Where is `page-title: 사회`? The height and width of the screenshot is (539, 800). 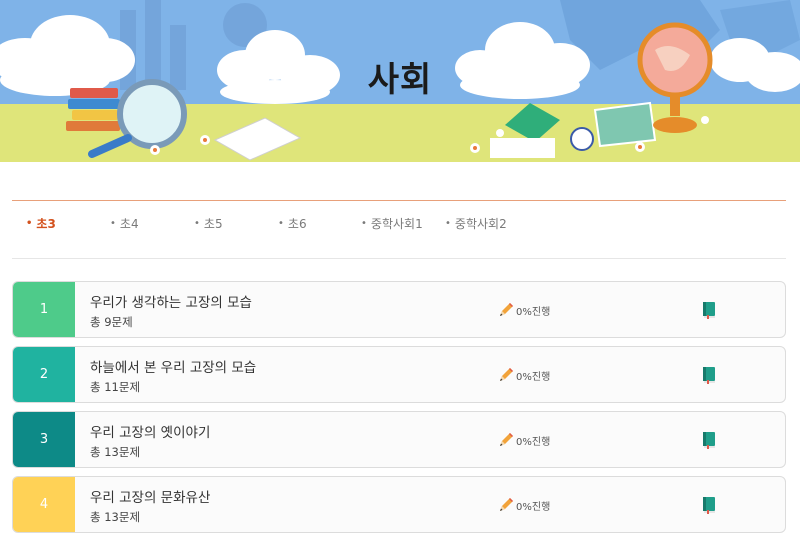
page-title: 사회 is located at coordinates (400, 80).